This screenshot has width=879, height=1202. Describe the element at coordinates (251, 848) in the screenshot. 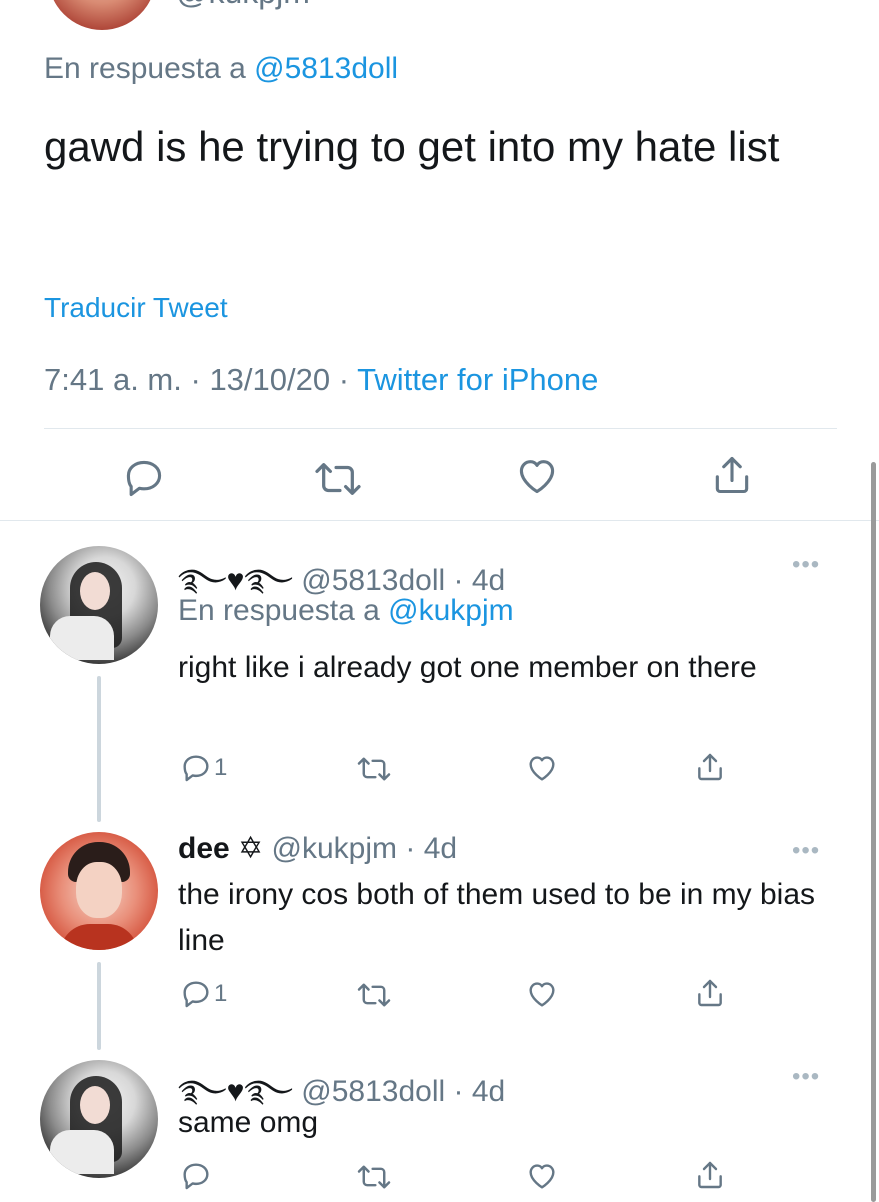

I see `name-symbol: ✡︎` at that location.